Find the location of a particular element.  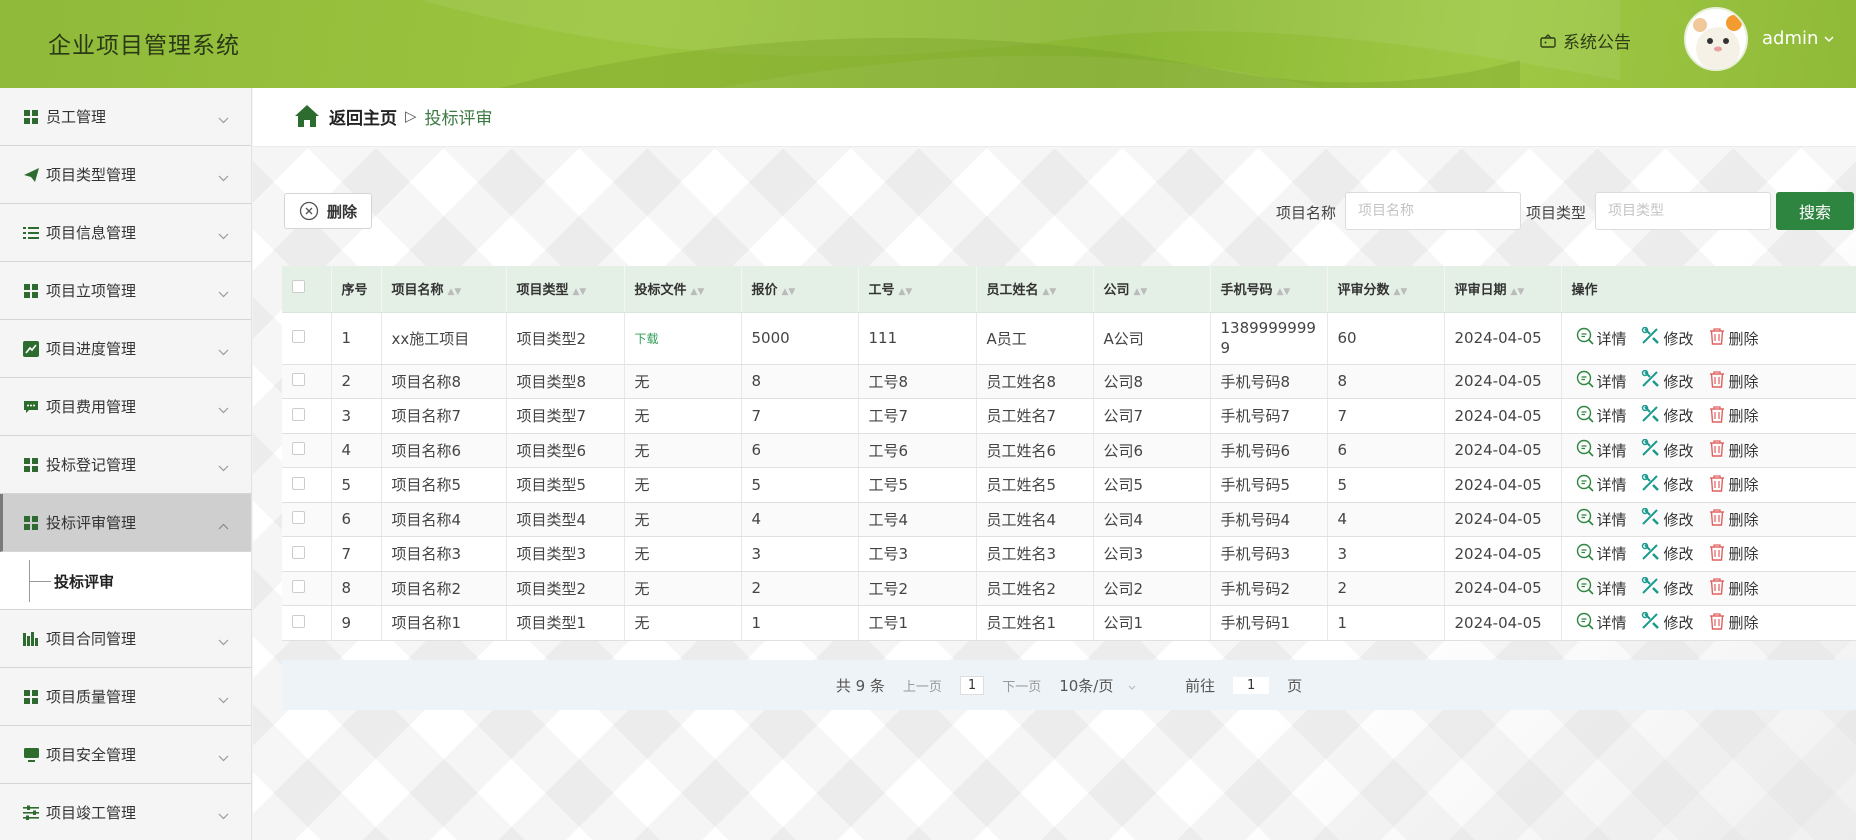

column-header-6: 员工姓名 ▲▼ is located at coordinates (1035, 289).